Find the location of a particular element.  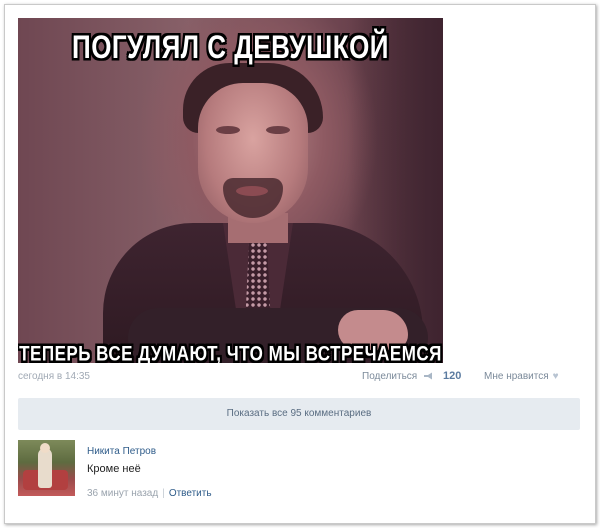

megaphone-icon is located at coordinates (428, 376).